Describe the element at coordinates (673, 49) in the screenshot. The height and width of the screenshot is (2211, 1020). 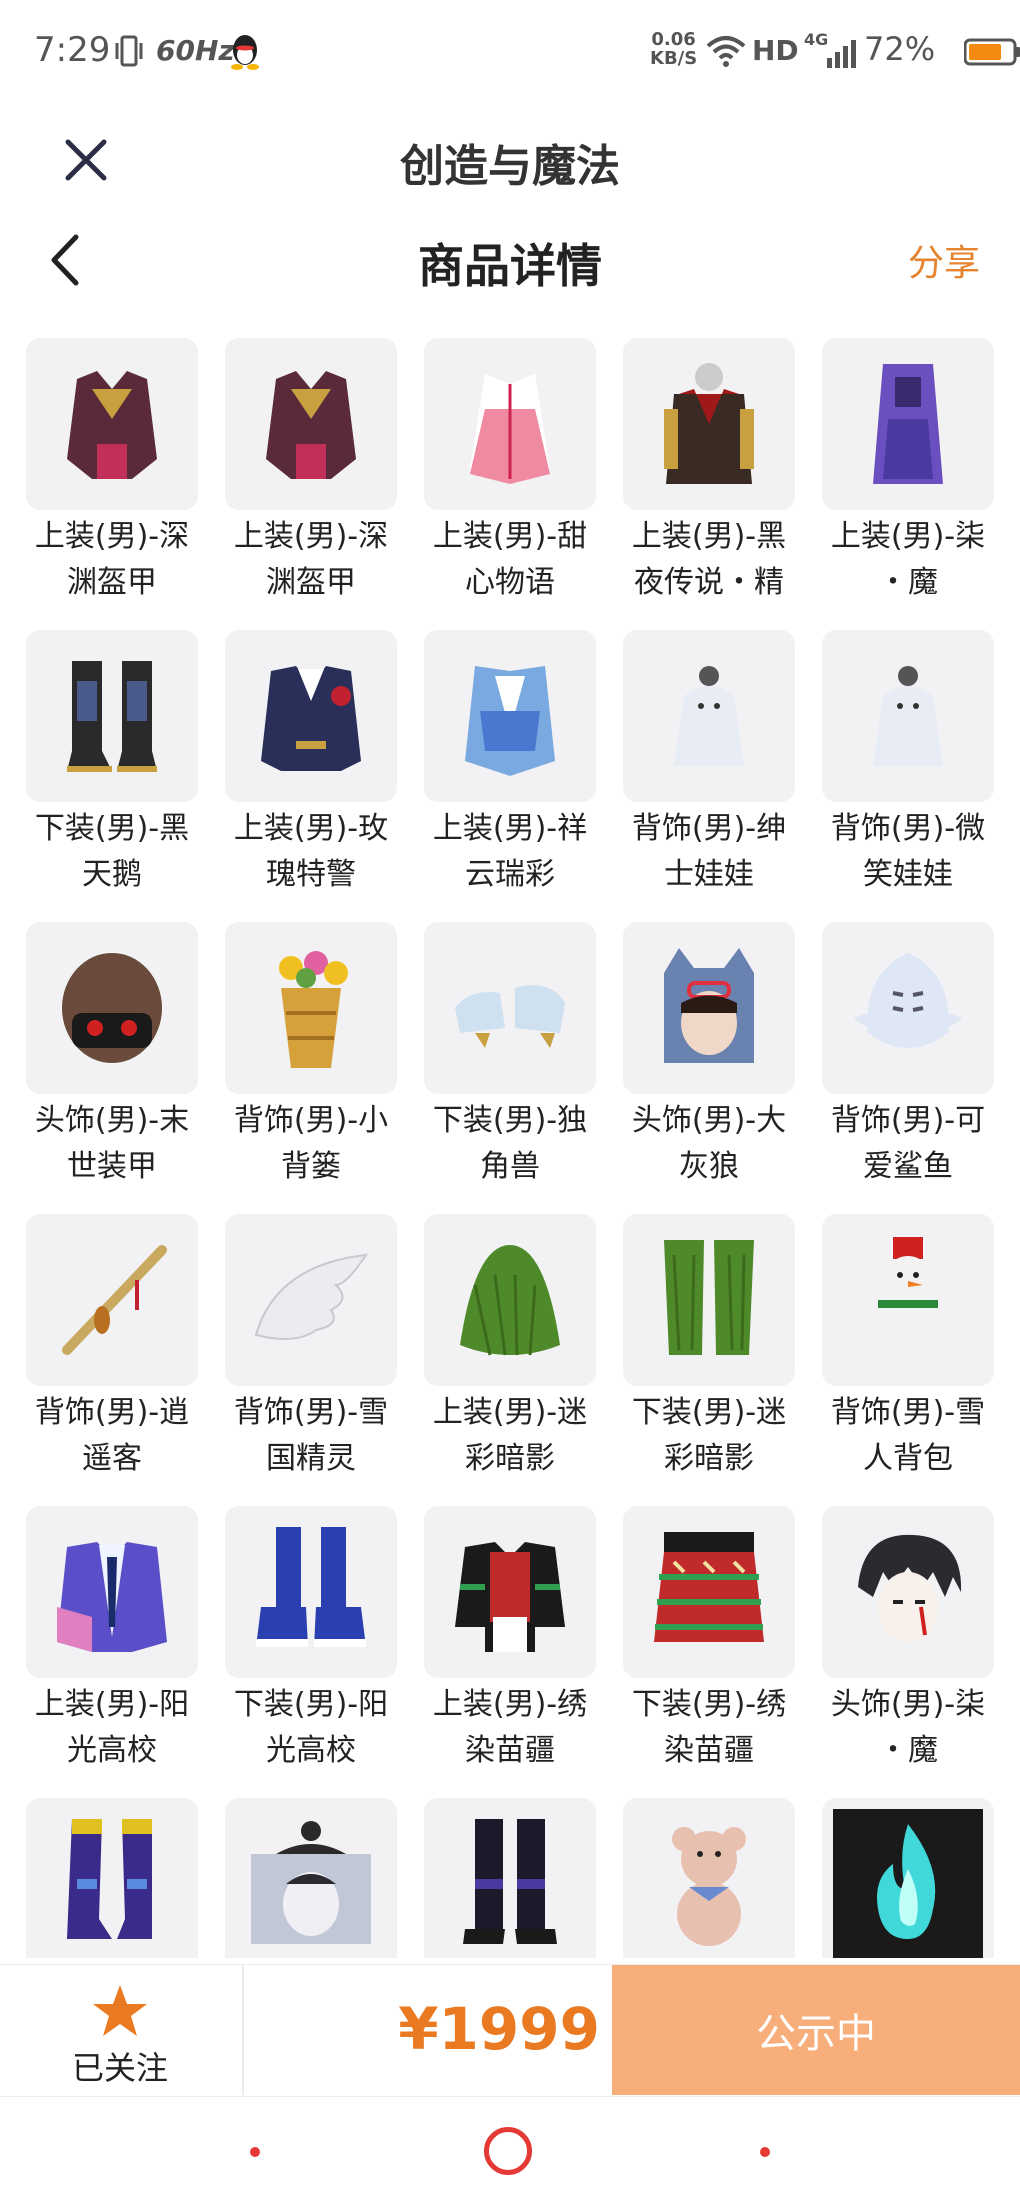
I see `net-speed: 0.06 KB/S` at that location.